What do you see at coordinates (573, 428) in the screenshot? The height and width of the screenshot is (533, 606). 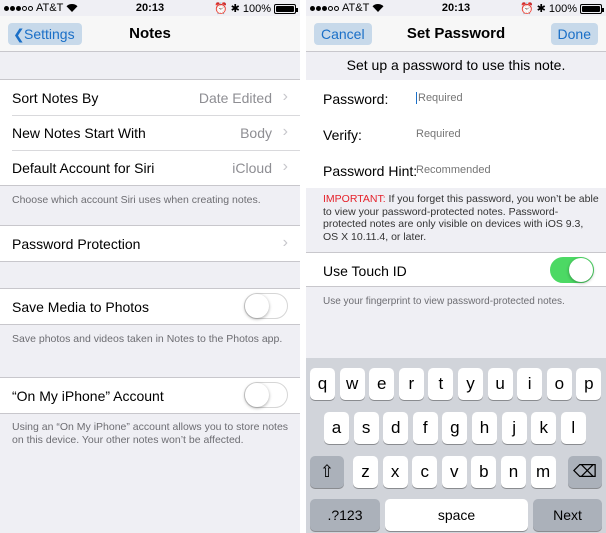 I see `key-l: l` at bounding box center [573, 428].